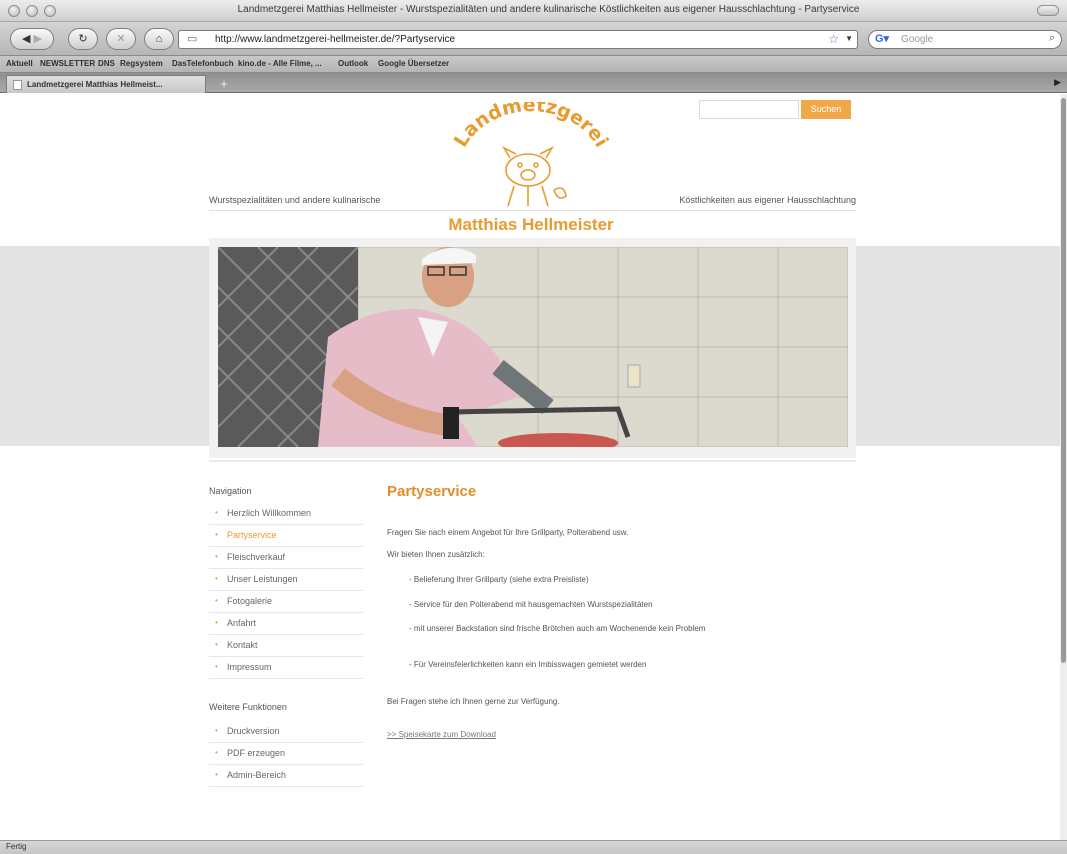  Describe the element at coordinates (252, 535) in the screenshot. I see `nav-item-label: Partyservice` at that location.